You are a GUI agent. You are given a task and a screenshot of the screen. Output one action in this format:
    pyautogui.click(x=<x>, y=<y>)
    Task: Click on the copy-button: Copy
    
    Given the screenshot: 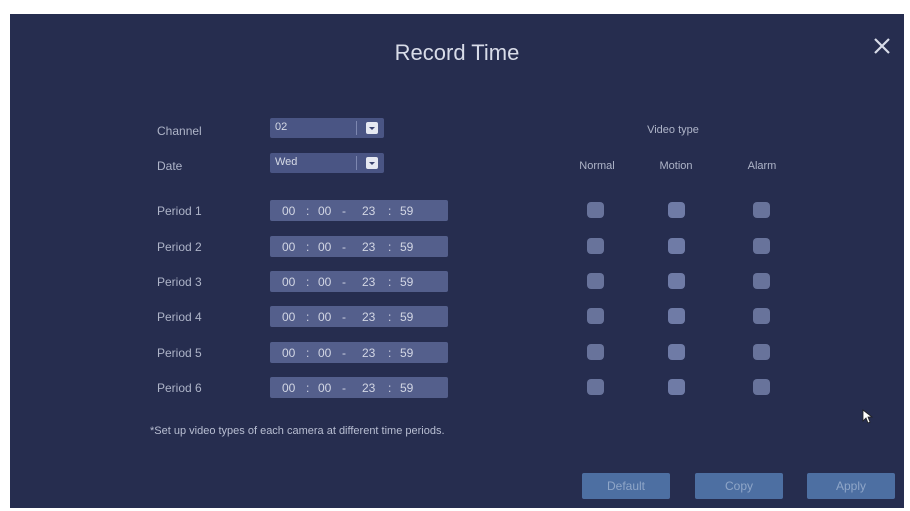 What is the action you would take?
    pyautogui.click(x=739, y=486)
    